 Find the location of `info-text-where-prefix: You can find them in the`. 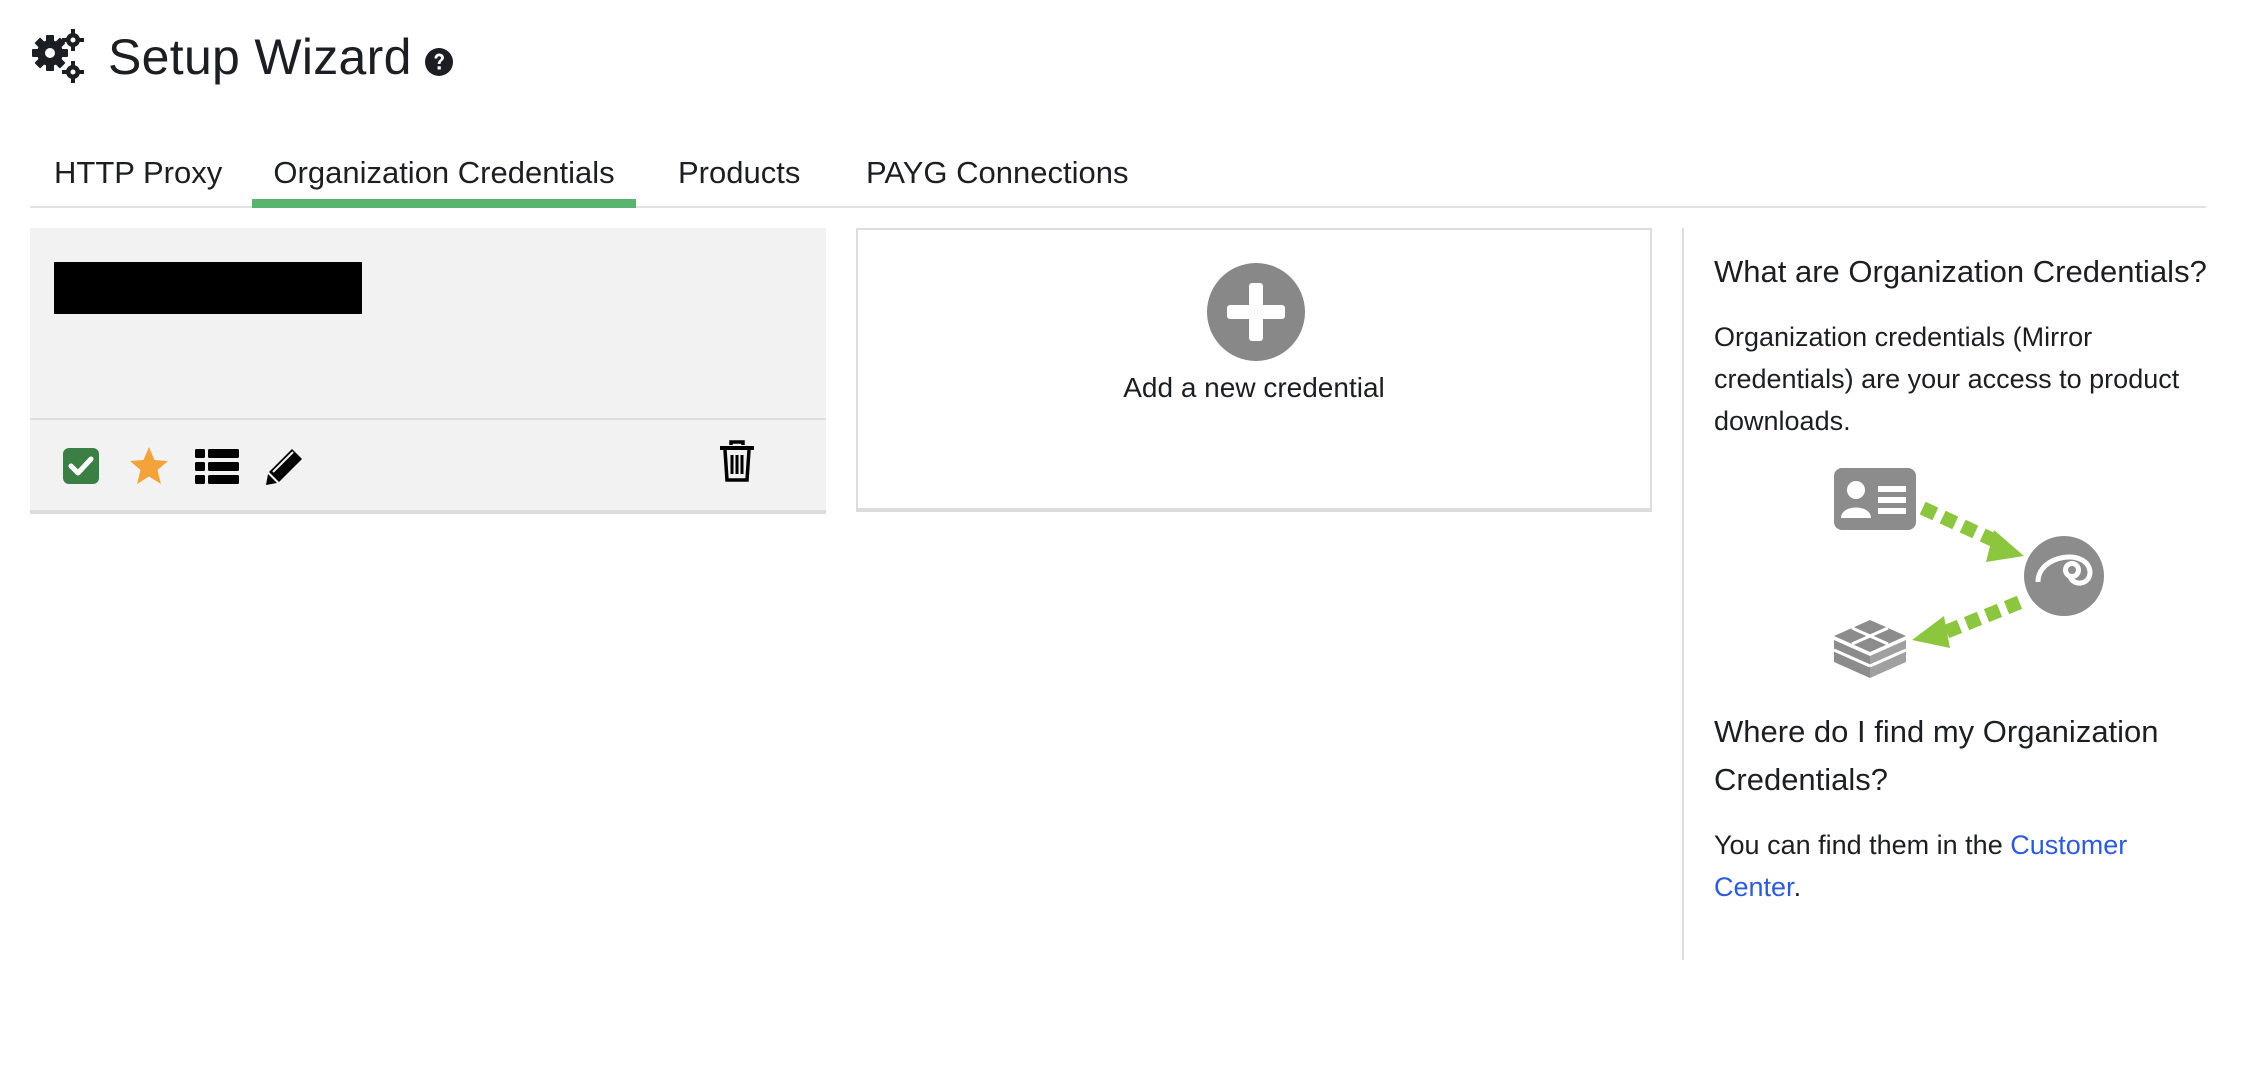

info-text-where-prefix: You can find them in the is located at coordinates (1862, 845).